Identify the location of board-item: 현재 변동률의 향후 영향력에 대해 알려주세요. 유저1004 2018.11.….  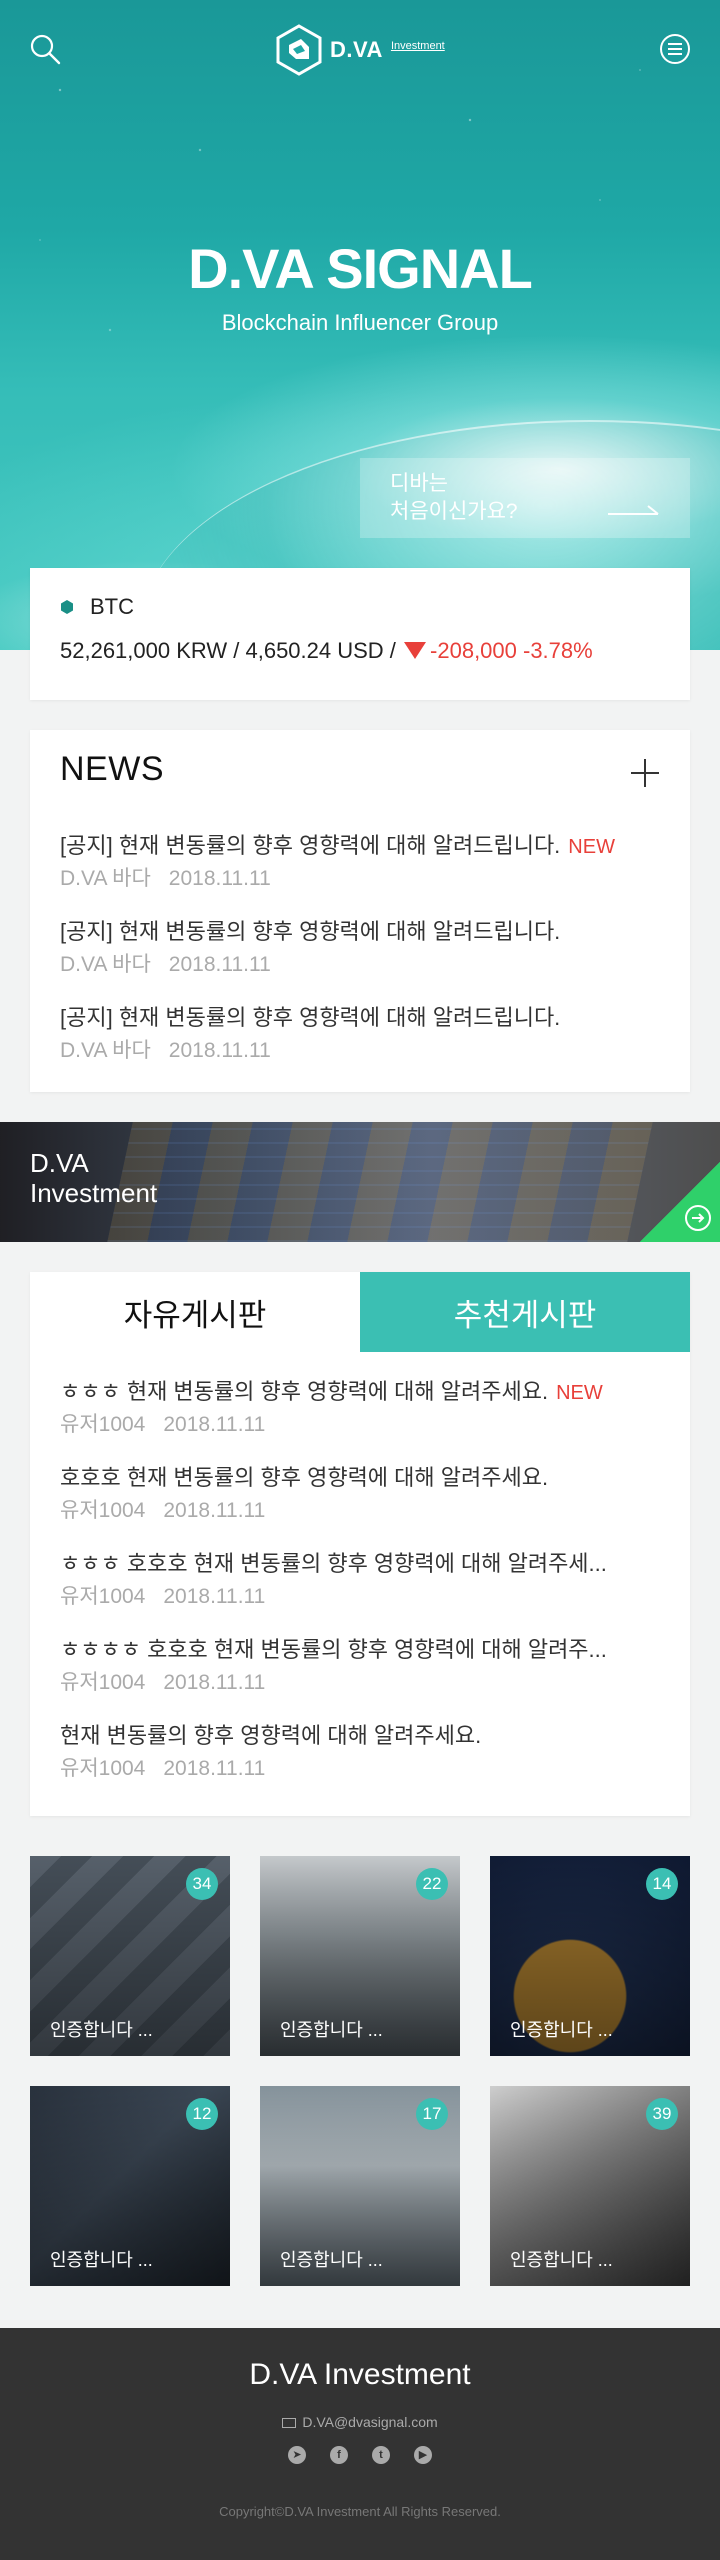
(365, 1763).